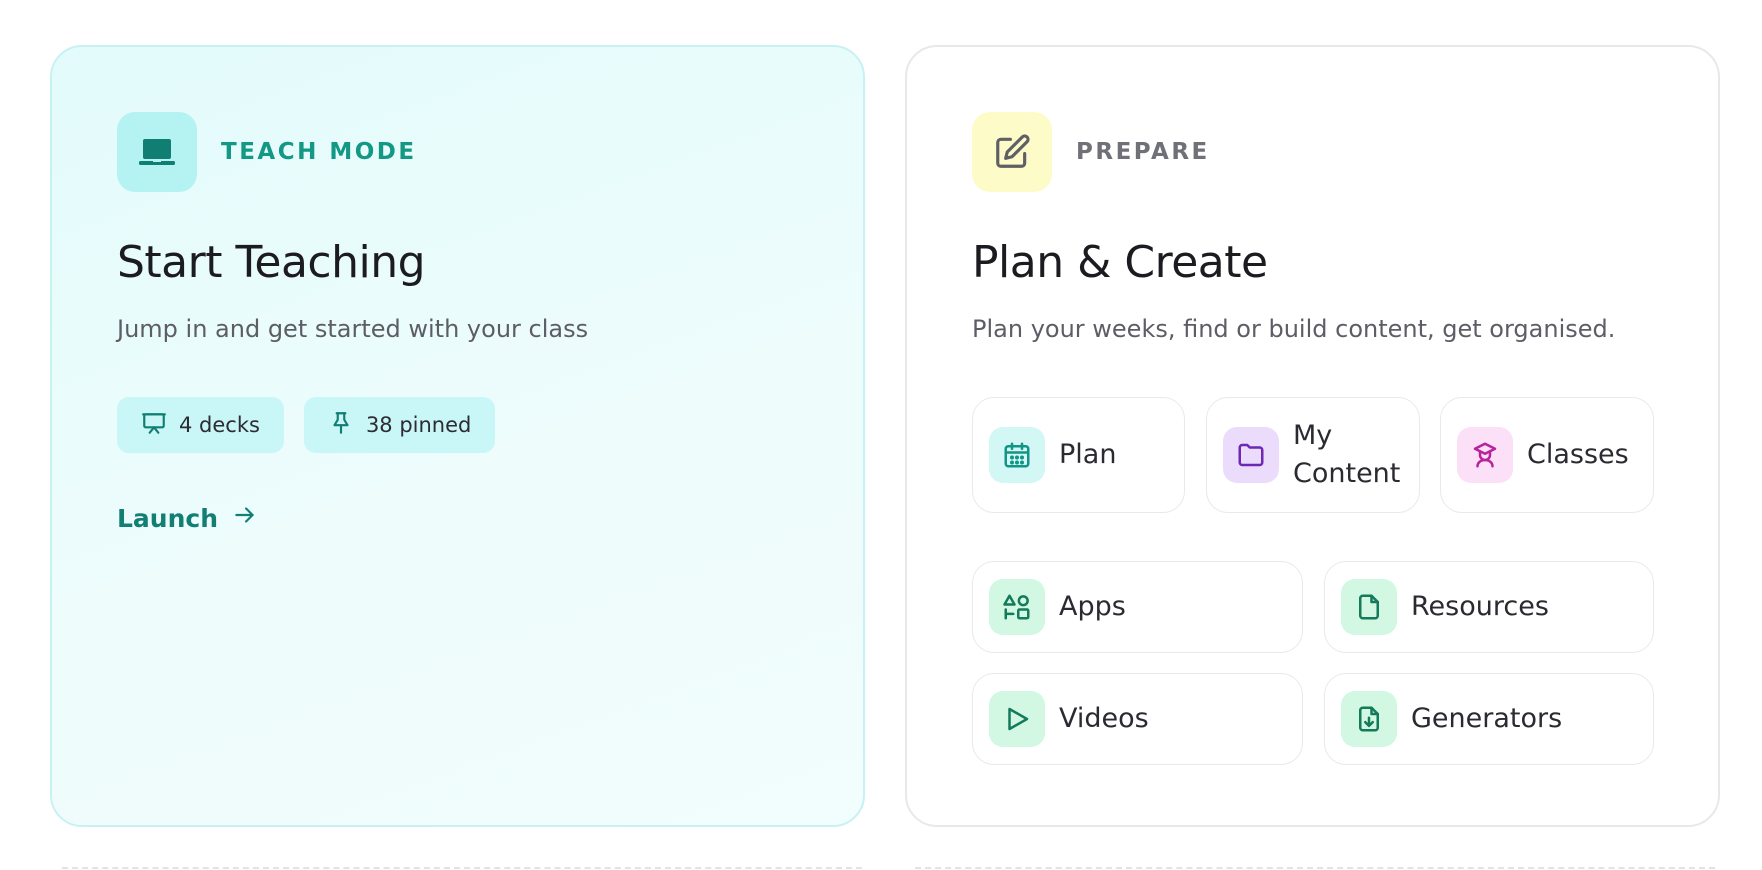 The height and width of the screenshot is (870, 1762). What do you see at coordinates (1251, 455) in the screenshot?
I see `folder-icon` at bounding box center [1251, 455].